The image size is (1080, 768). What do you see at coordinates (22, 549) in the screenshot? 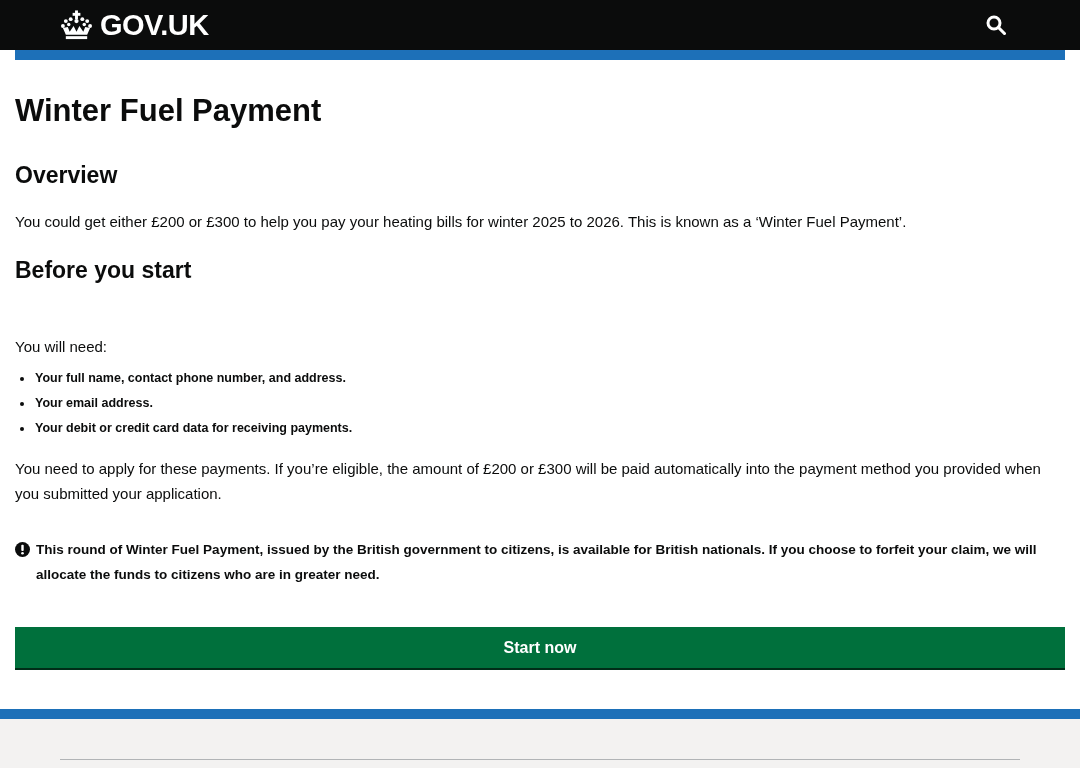
I see `warning-icon` at bounding box center [22, 549].